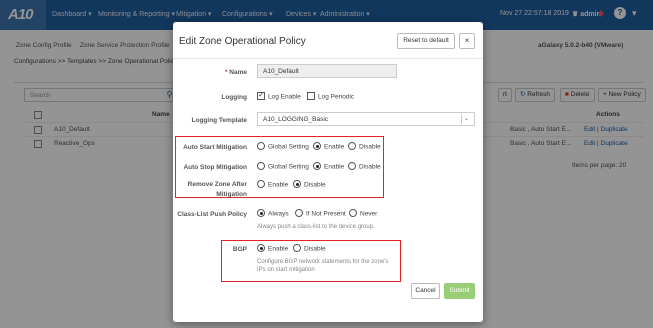 Image resolution: width=653 pixels, height=328 pixels. Describe the element at coordinates (278, 214) in the screenshot. I see `option-label: Always` at that location.